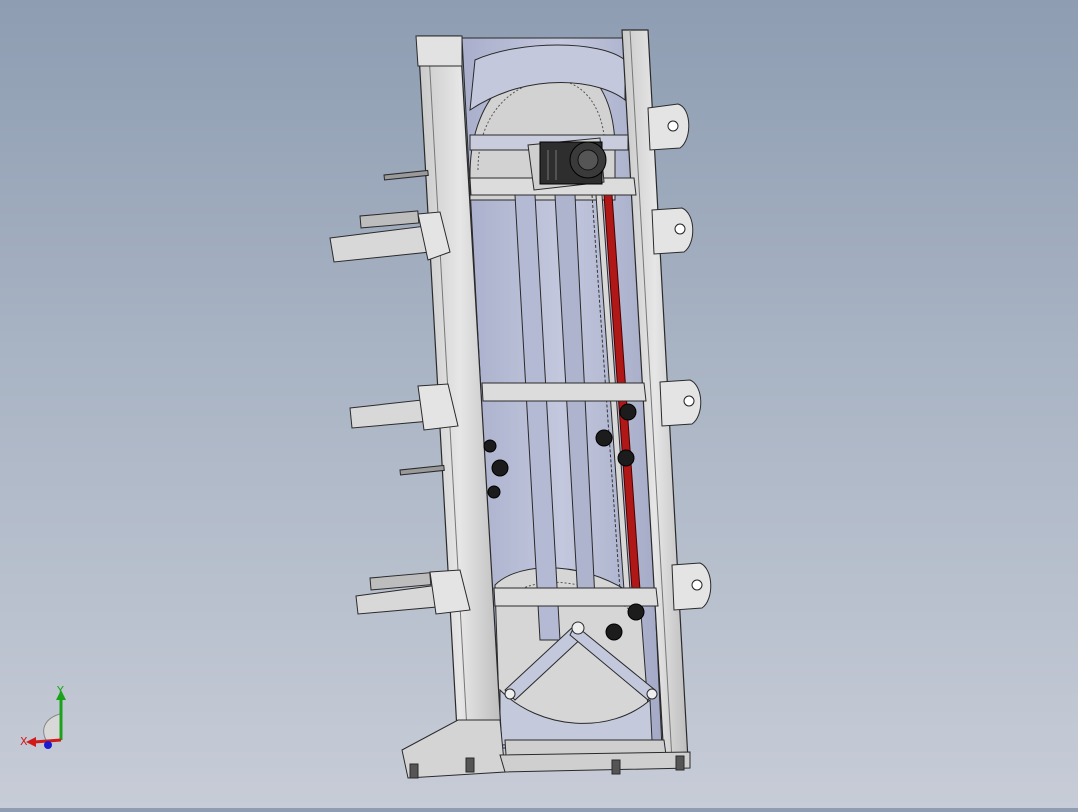  Describe the element at coordinates (60, 690) in the screenshot. I see `y-axis-label: Y` at that location.